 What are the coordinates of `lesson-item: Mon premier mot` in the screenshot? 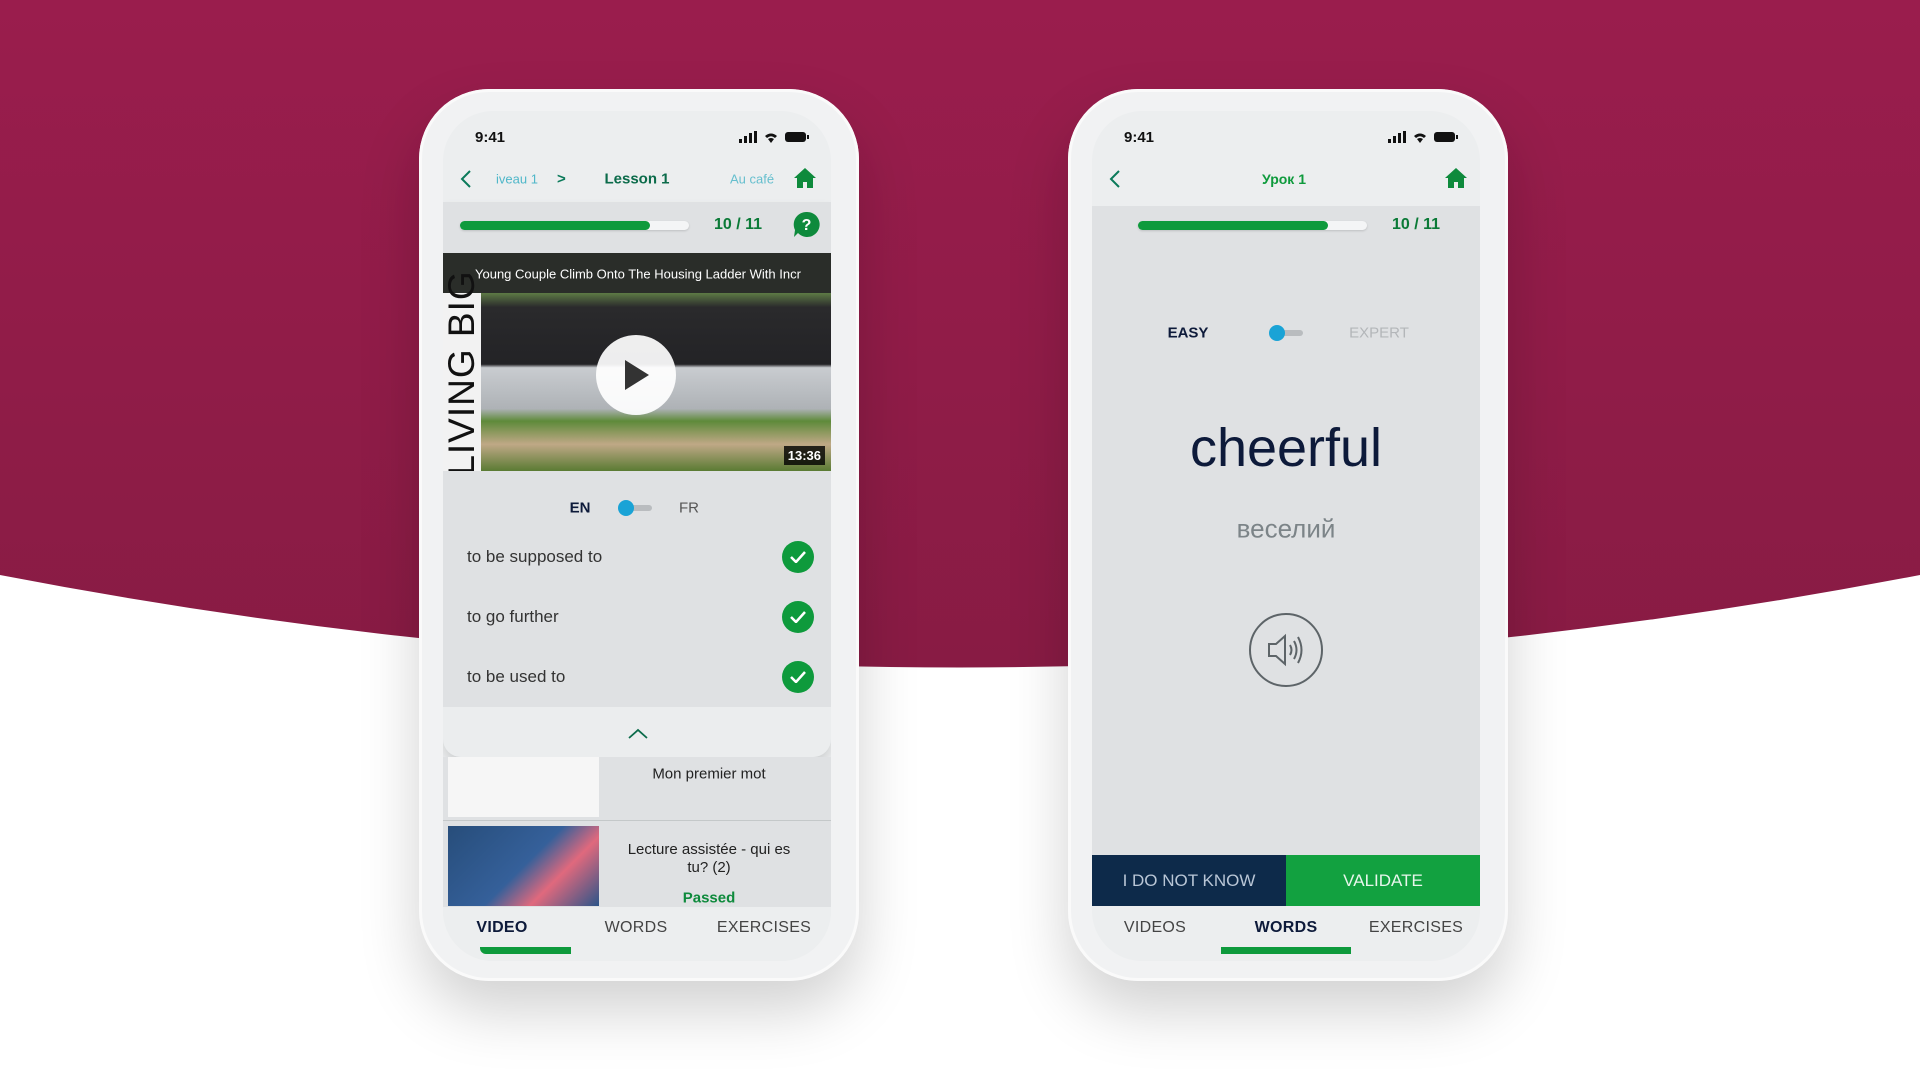 It's located at (637, 788).